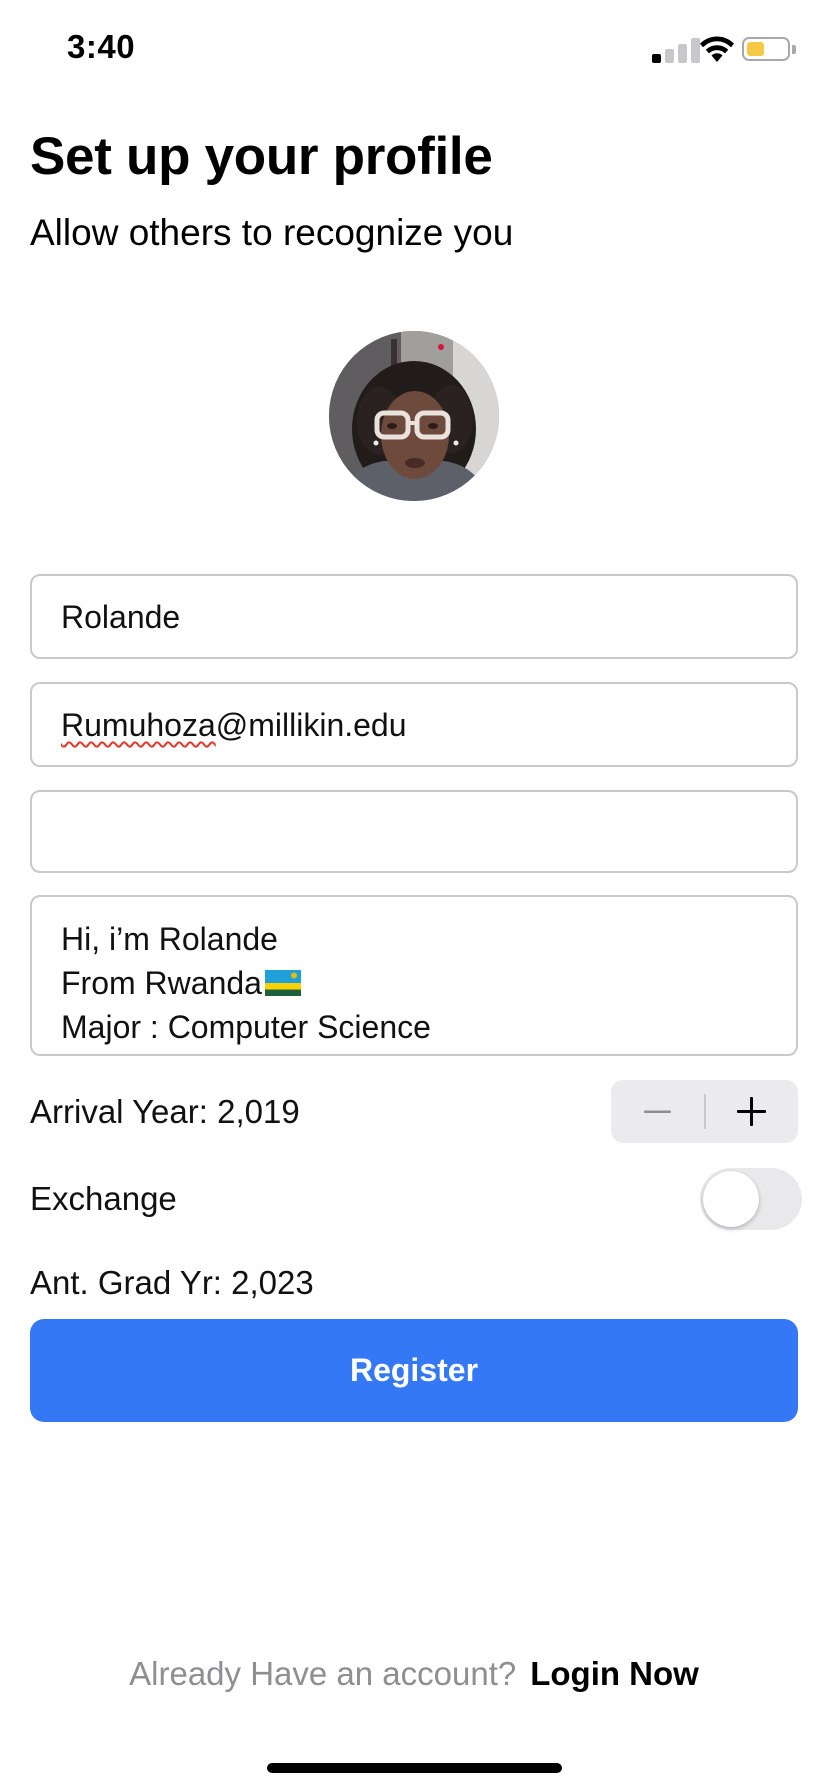  Describe the element at coordinates (755, 49) in the screenshot. I see `battery-level` at that location.